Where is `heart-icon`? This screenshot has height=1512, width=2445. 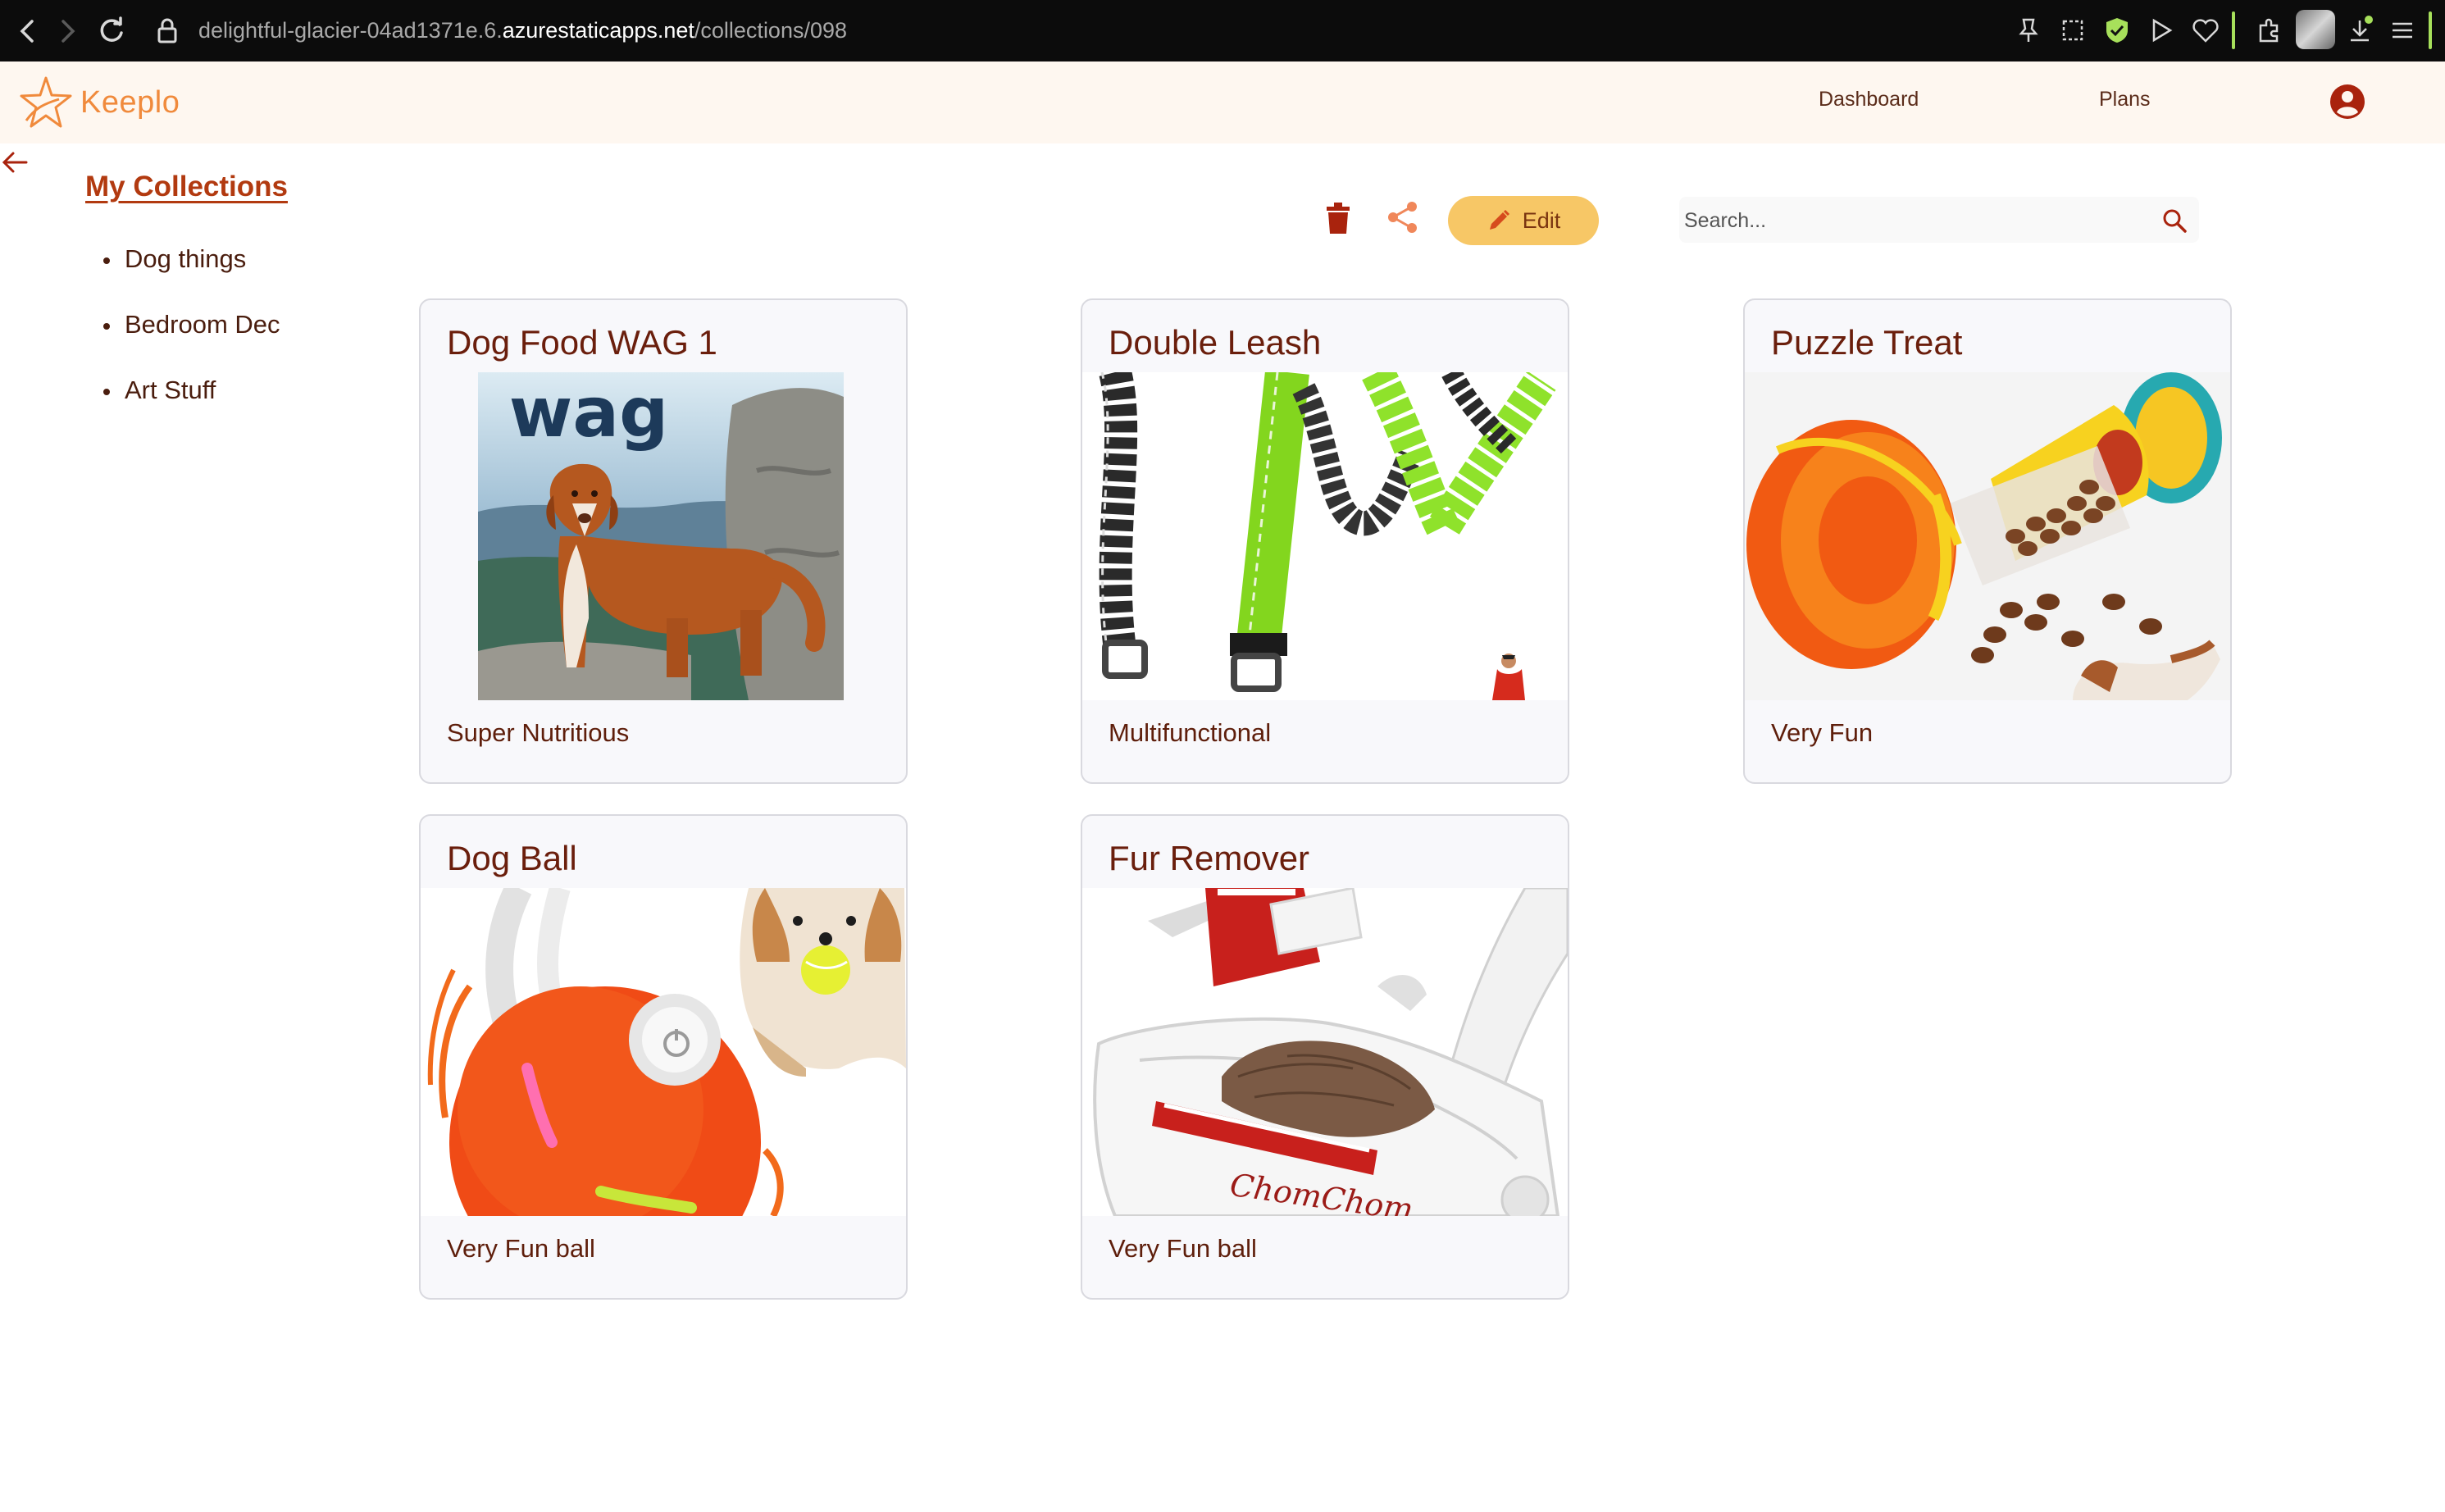 heart-icon is located at coordinates (2205, 30).